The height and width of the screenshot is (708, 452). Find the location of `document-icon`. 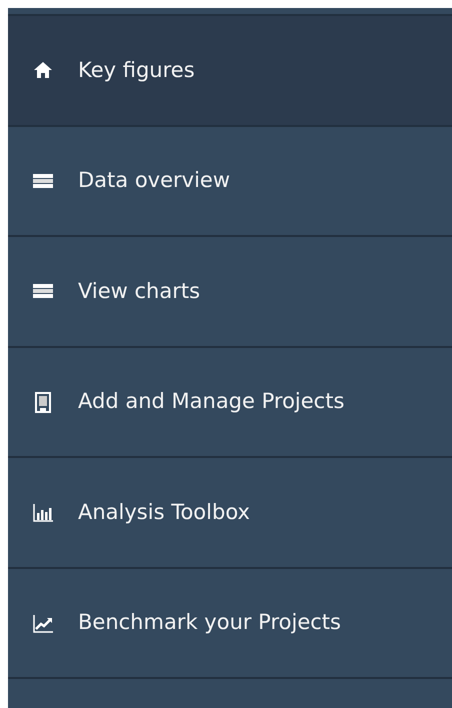

document-icon is located at coordinates (43, 401).